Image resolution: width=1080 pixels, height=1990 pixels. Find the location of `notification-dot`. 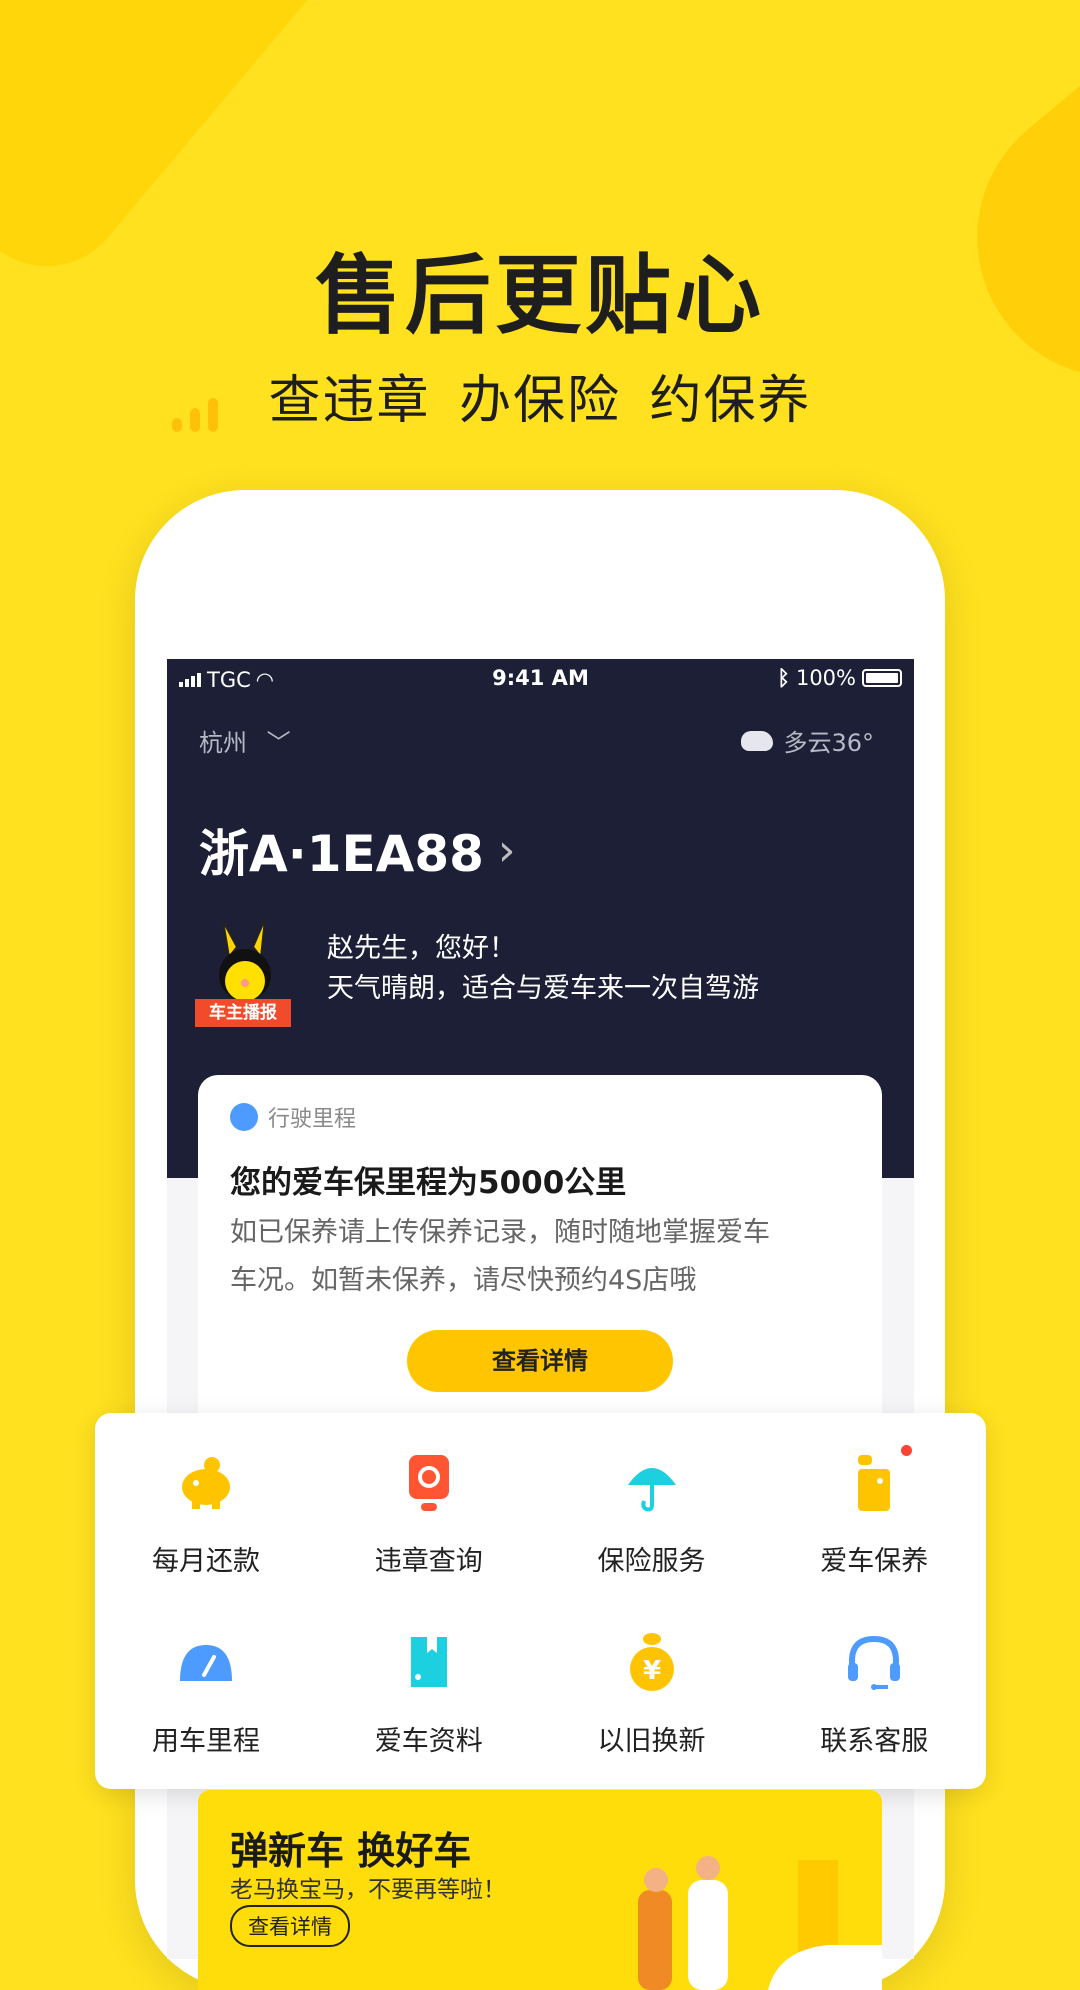

notification-dot is located at coordinates (907, 1450).